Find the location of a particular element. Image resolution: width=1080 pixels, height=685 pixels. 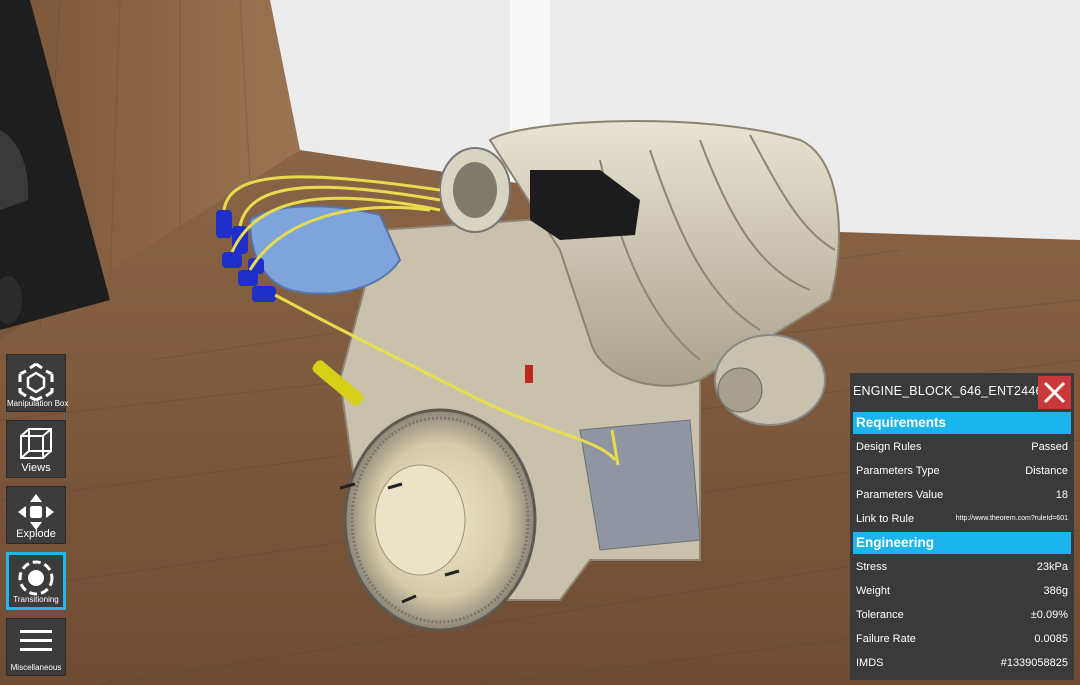

property-key: Weight is located at coordinates (873, 591).